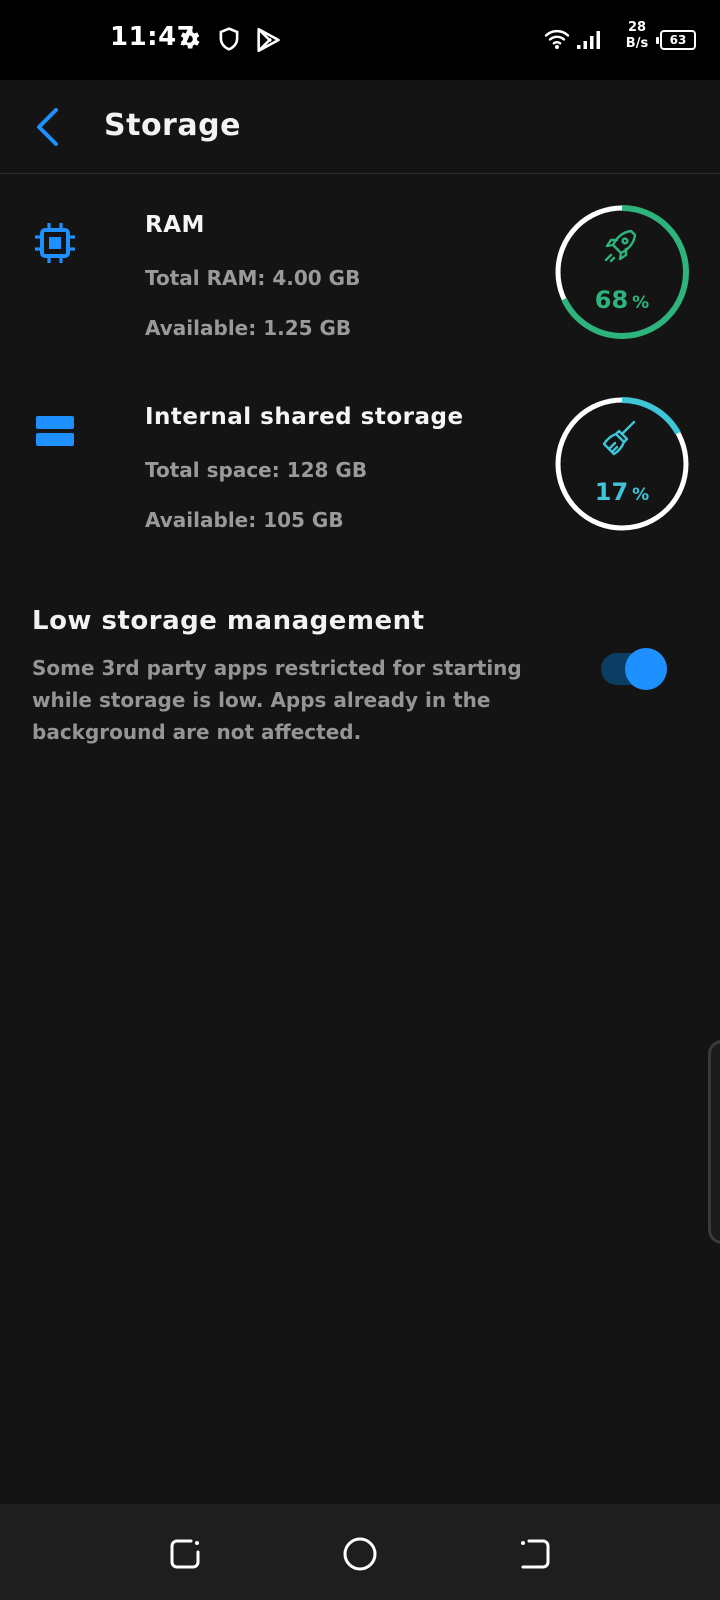  Describe the element at coordinates (360, 40) in the screenshot. I see `status-bar: 11:47 28 B/s 63` at that location.